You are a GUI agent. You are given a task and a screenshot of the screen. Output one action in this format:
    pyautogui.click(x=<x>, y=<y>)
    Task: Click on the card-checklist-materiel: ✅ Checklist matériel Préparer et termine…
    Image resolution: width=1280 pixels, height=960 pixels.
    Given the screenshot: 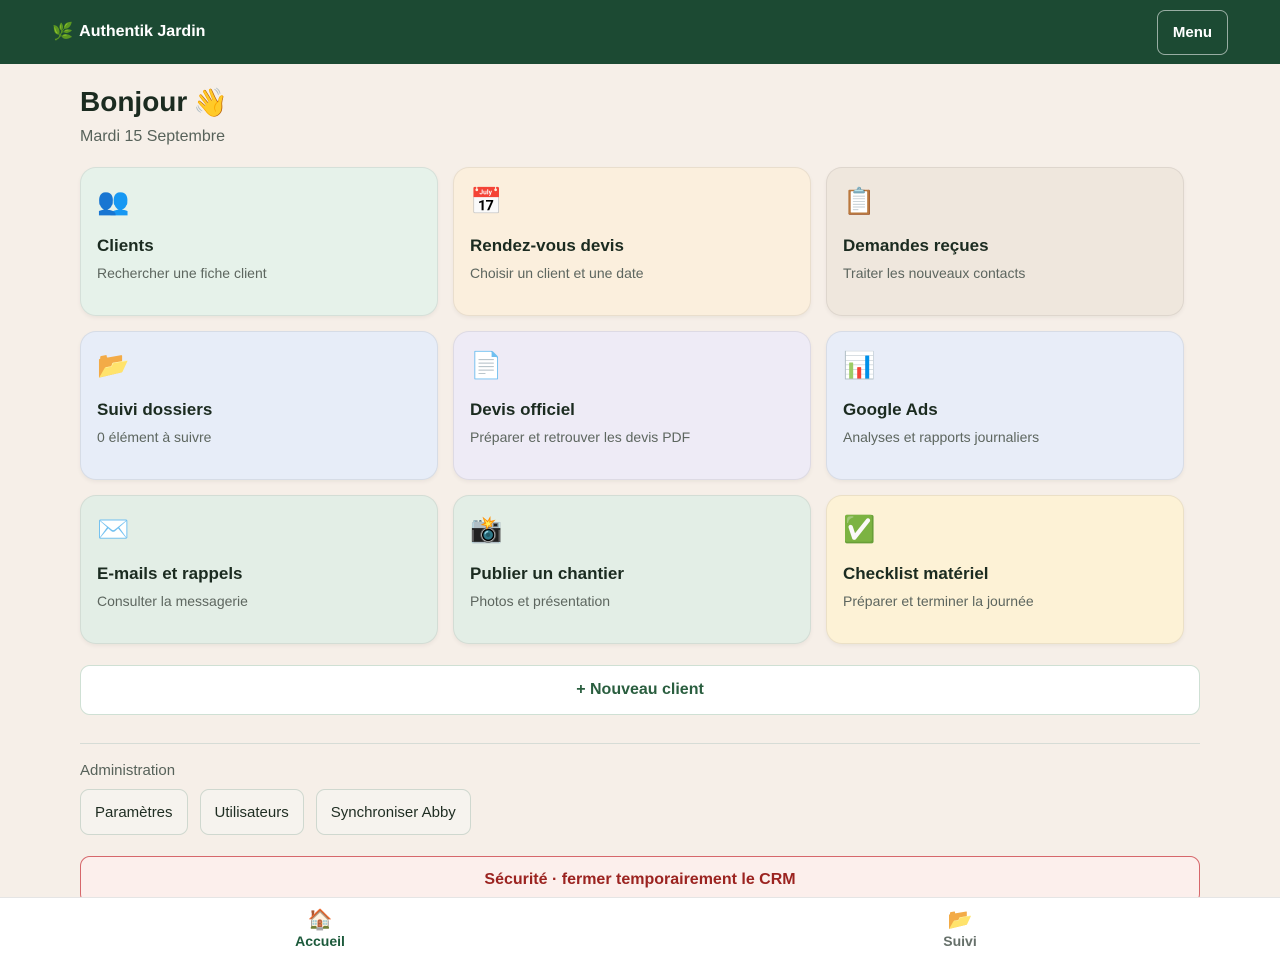 What is the action you would take?
    pyautogui.click(x=1005, y=569)
    